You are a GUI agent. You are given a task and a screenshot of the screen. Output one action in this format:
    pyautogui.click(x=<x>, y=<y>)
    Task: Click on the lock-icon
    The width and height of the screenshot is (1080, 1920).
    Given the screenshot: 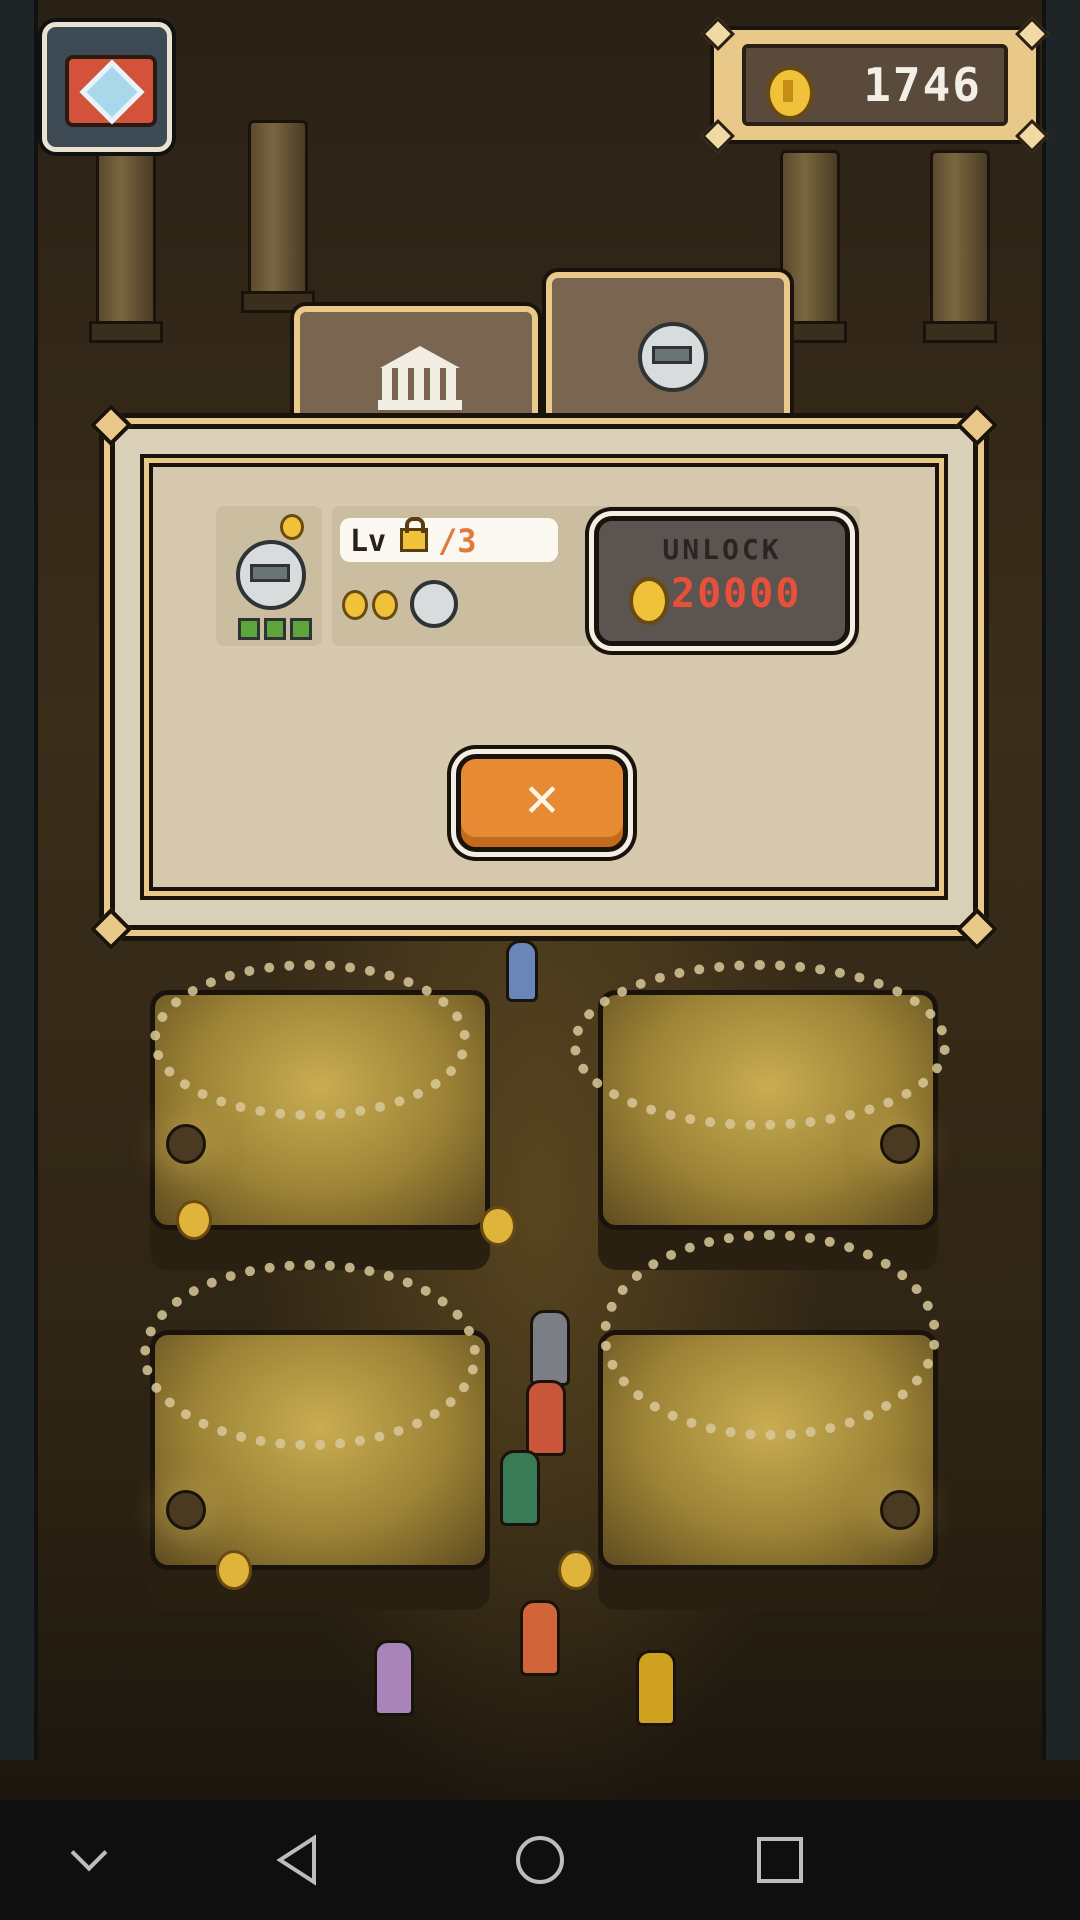 What is the action you would take?
    pyautogui.click(x=414, y=534)
    